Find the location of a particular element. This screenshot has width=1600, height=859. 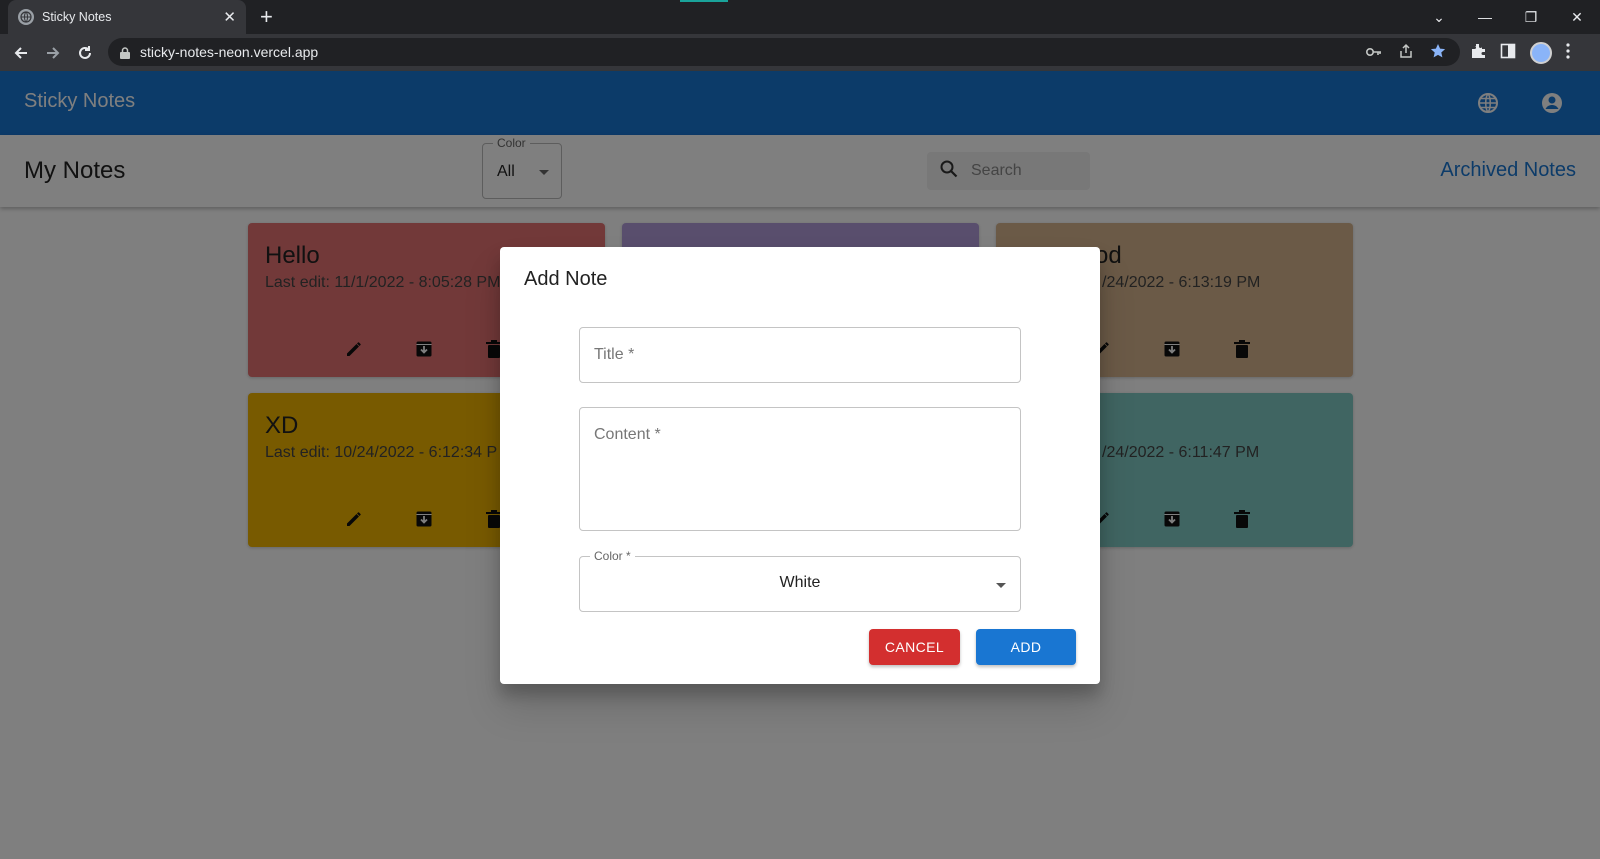

key-icon is located at coordinates (1373, 52).